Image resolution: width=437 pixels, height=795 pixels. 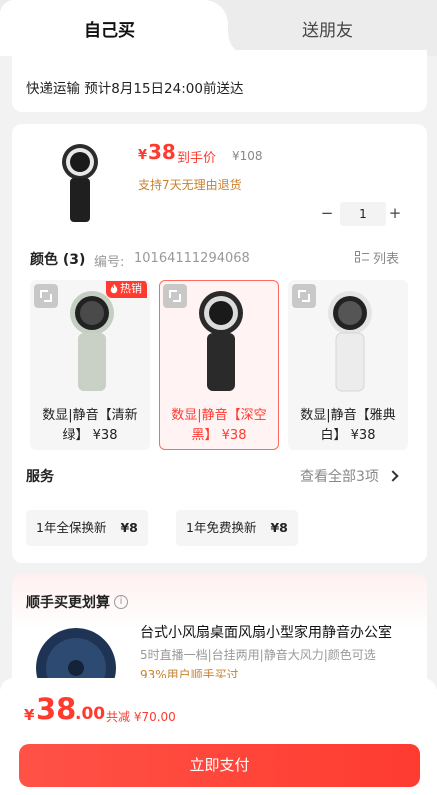 What do you see at coordinates (339, 477) in the screenshot?
I see `view-all-label: 查看全部3项` at bounding box center [339, 477].